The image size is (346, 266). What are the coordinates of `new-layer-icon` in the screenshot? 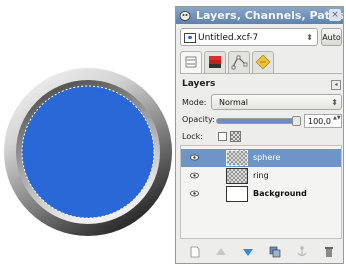 It's located at (195, 252).